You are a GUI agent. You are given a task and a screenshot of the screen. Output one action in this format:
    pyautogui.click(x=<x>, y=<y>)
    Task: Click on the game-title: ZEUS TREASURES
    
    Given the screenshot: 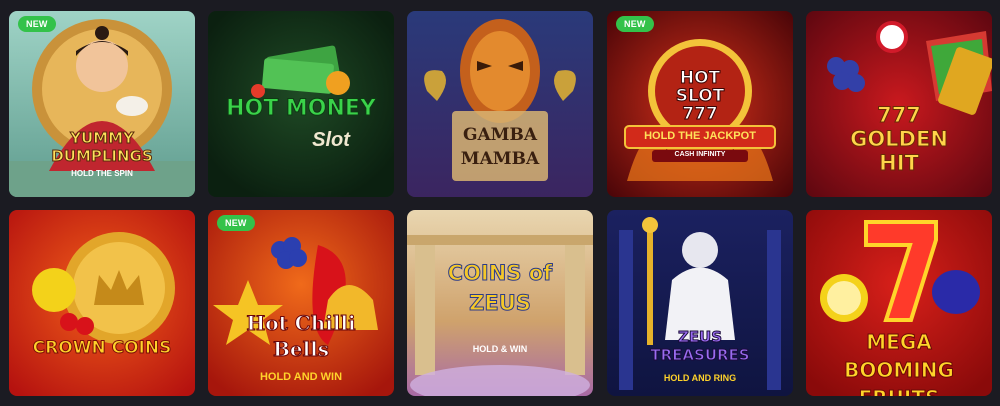 What is the action you would take?
    pyautogui.click(x=700, y=346)
    